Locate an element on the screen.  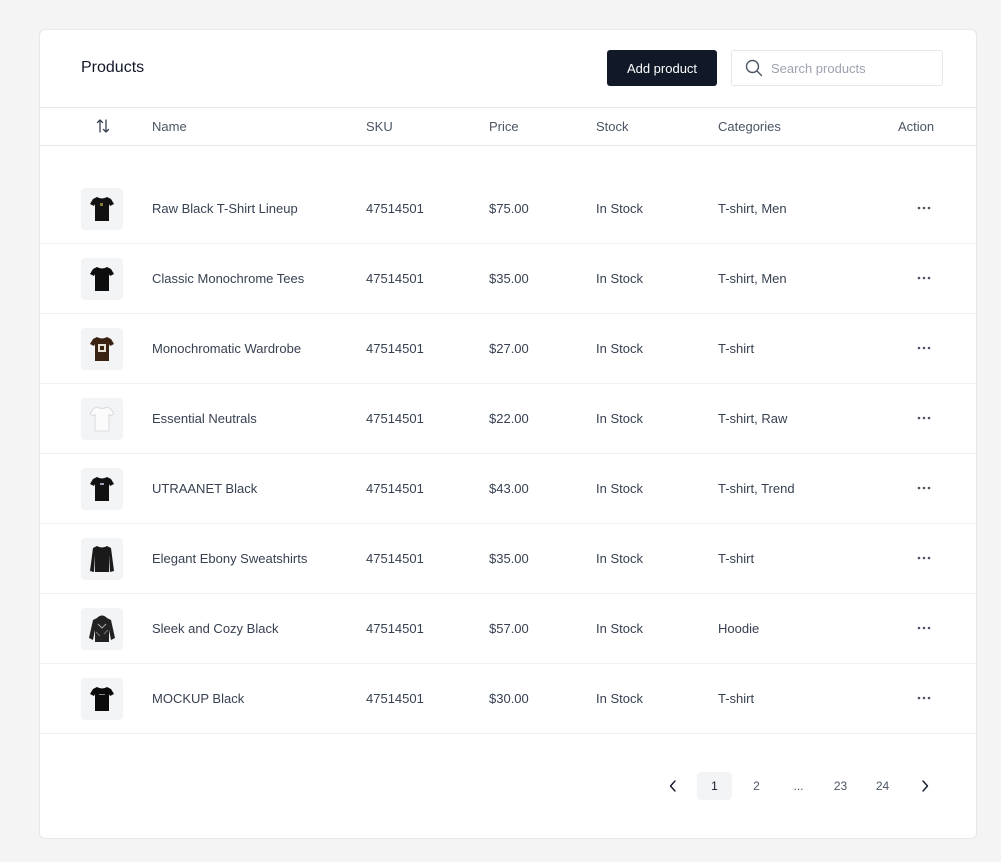
product-name: Essential Neutrals is located at coordinates (204, 418).